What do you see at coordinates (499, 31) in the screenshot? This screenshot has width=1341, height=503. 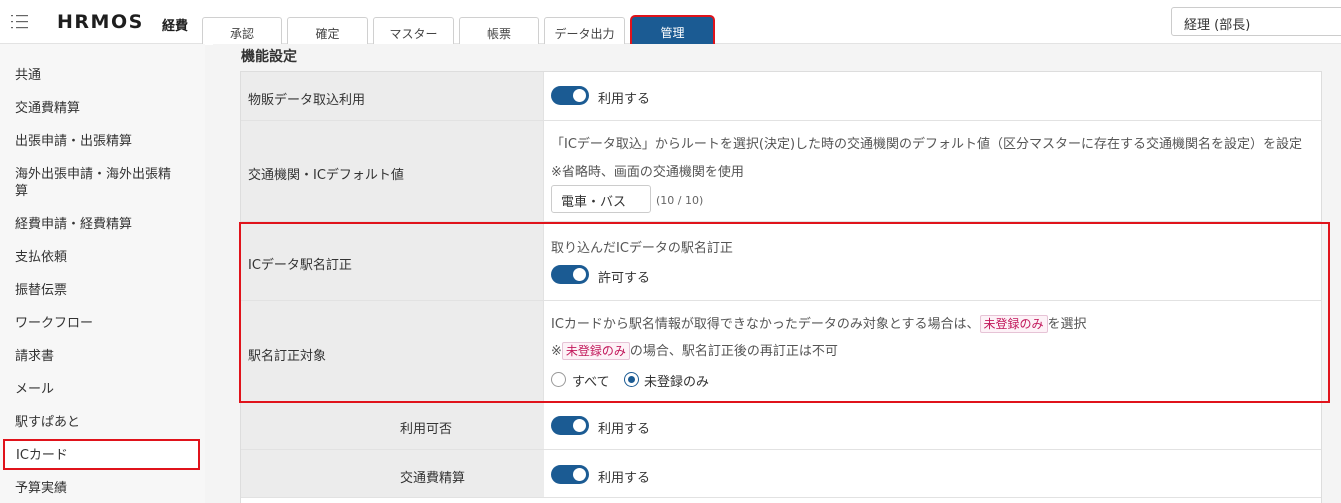 I see `tab-forms: 帳票` at bounding box center [499, 31].